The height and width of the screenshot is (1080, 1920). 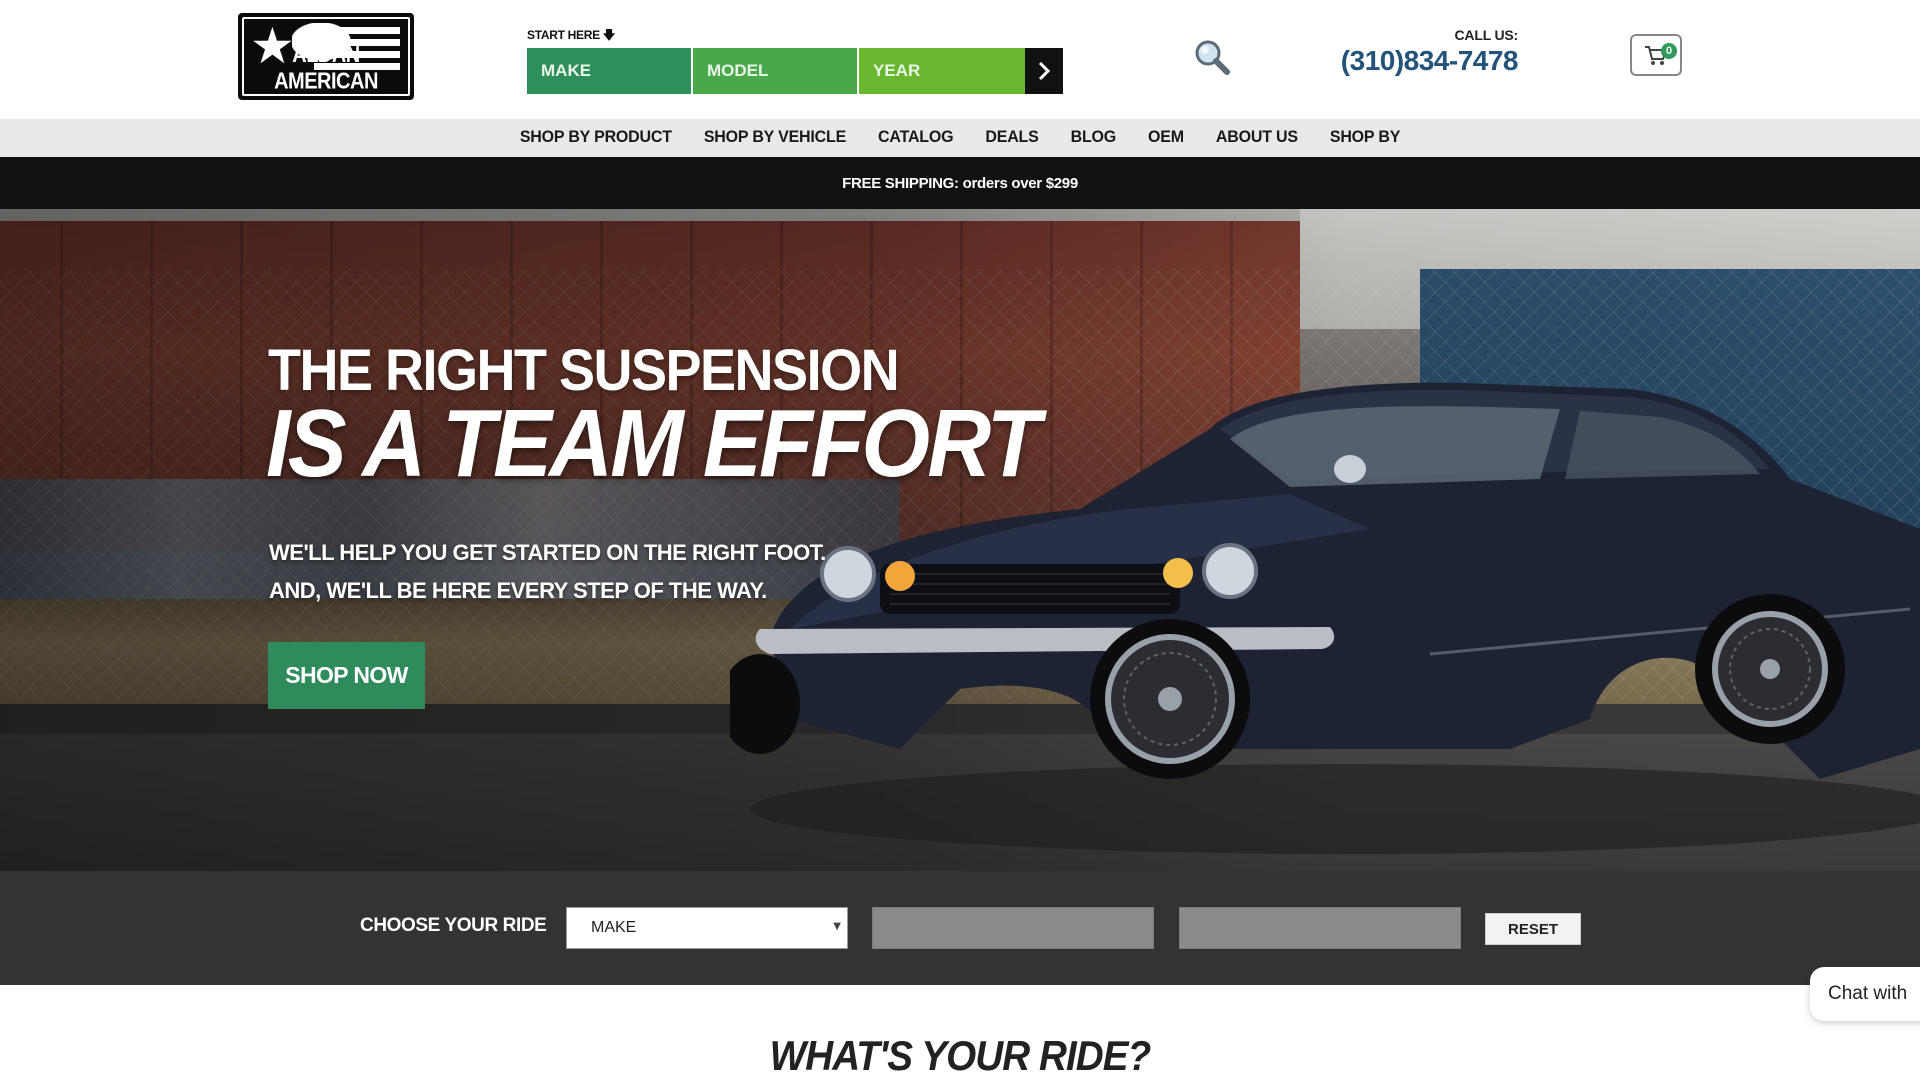 I want to click on ride-year-select, so click(x=1320, y=928).